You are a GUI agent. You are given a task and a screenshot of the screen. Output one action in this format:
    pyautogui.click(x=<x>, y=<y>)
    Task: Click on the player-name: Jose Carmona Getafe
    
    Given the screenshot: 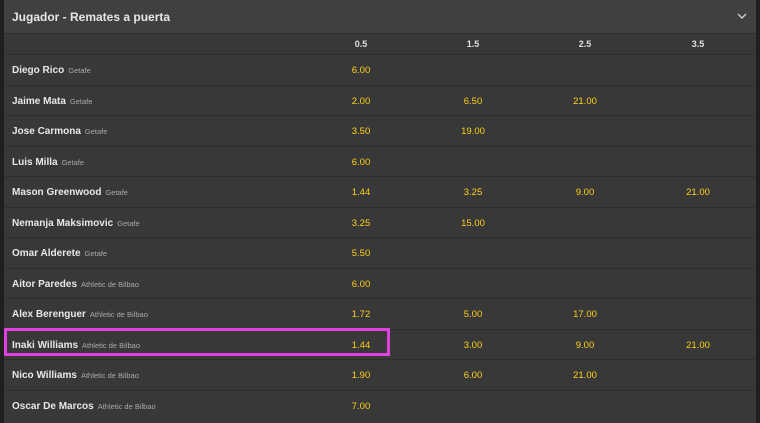 What is the action you would take?
    pyautogui.click(x=60, y=131)
    